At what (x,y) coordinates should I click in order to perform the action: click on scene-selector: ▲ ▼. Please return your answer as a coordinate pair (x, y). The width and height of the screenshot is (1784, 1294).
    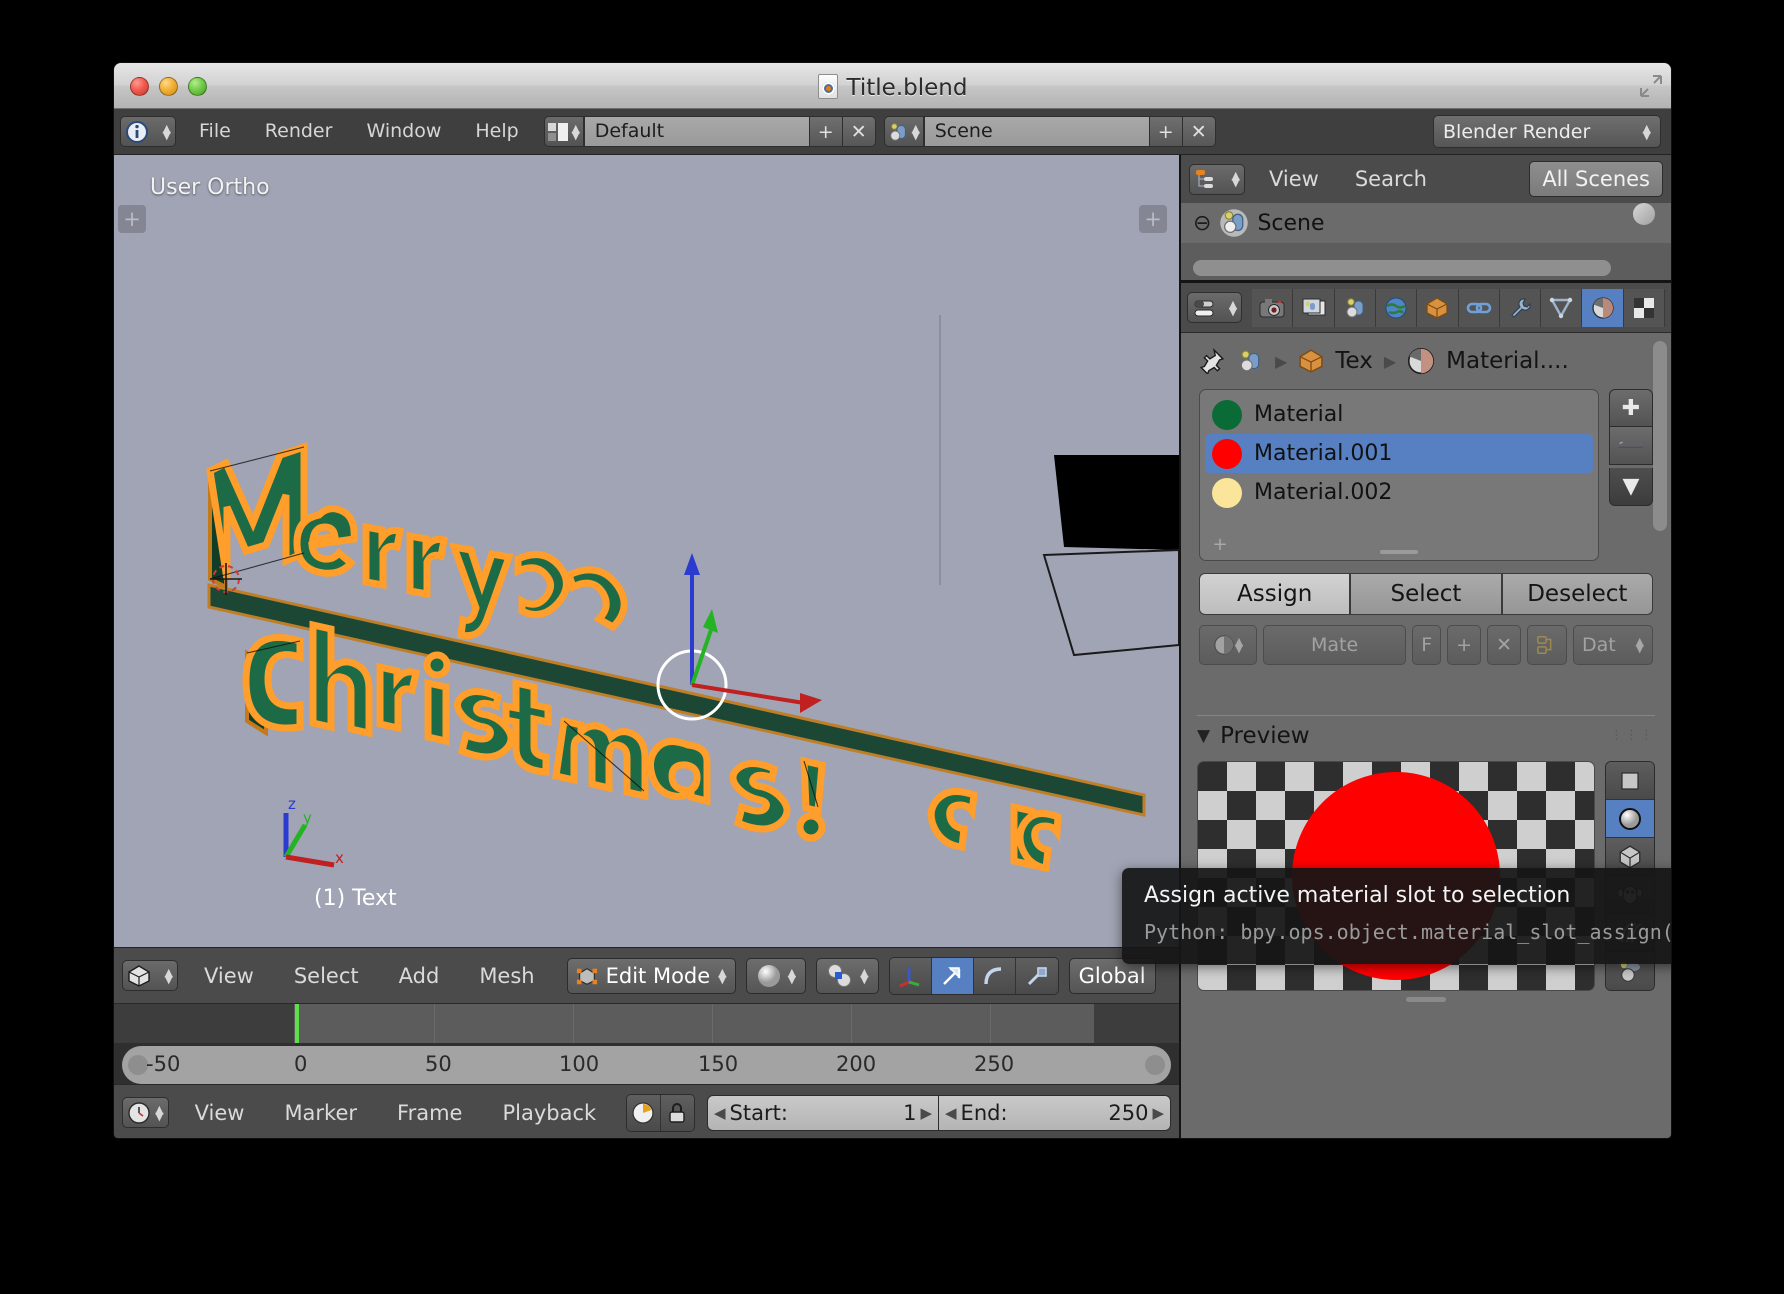
    Looking at the image, I should click on (903, 131).